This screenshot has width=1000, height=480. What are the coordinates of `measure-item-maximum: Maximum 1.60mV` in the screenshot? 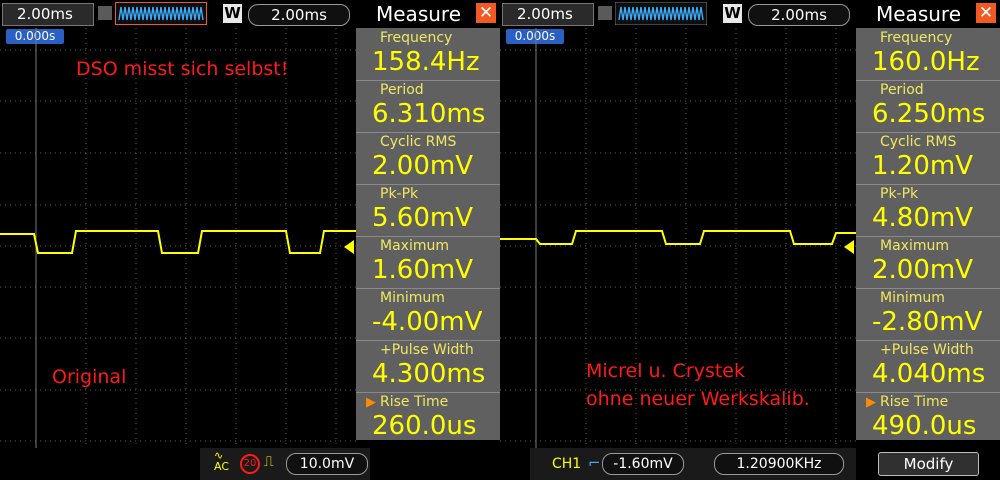 It's located at (428, 262).